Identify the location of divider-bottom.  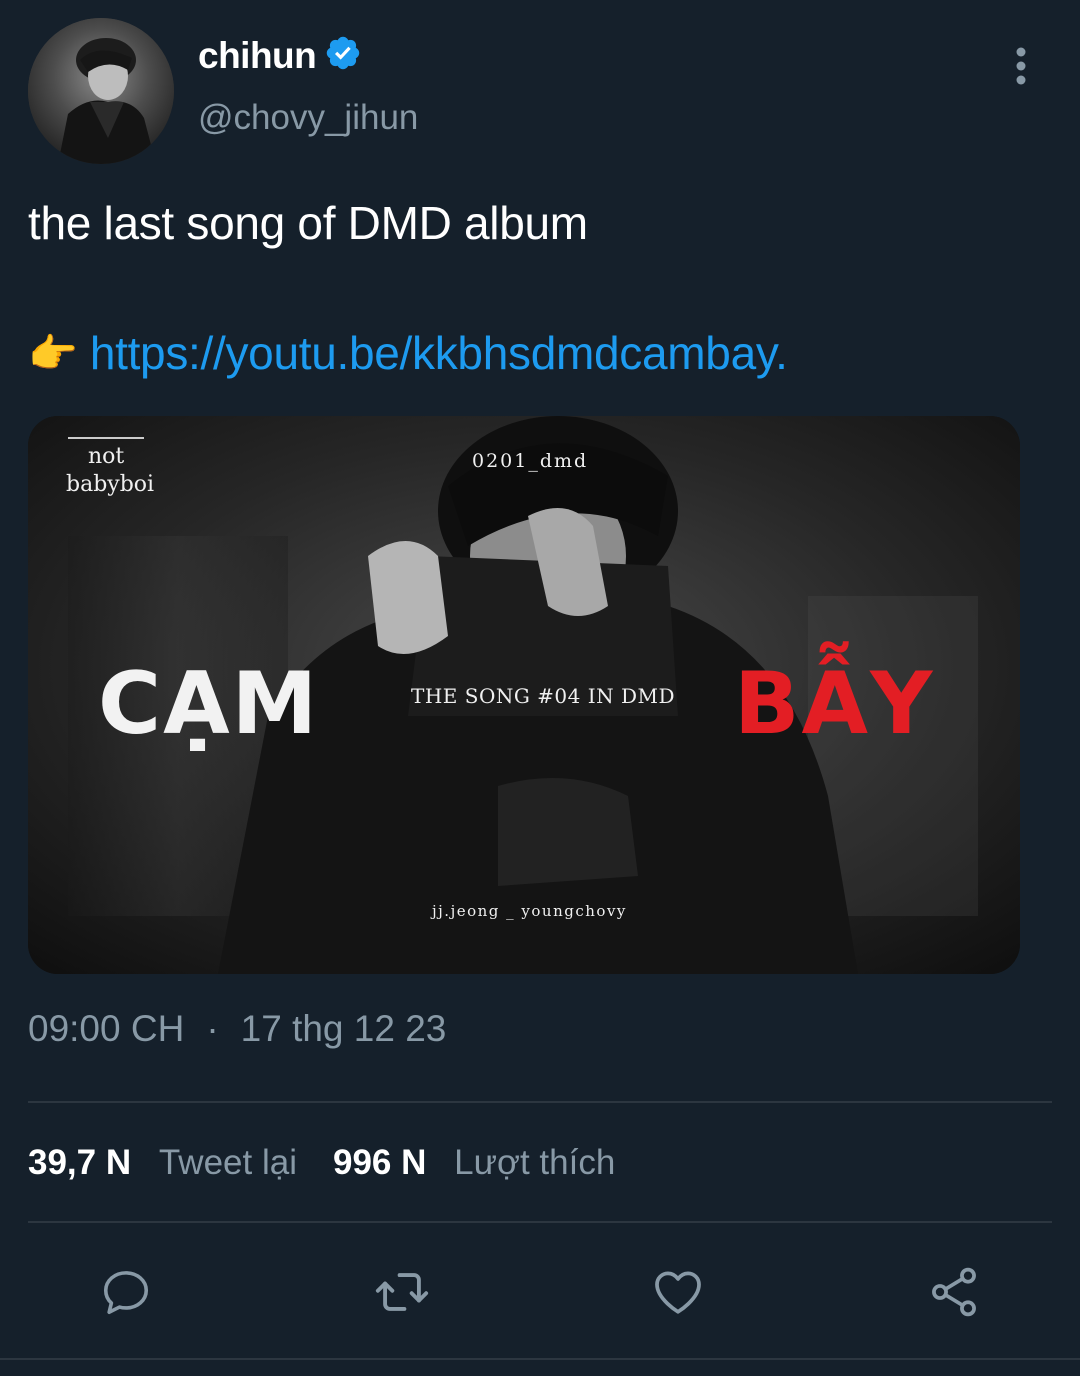
(540, 1222).